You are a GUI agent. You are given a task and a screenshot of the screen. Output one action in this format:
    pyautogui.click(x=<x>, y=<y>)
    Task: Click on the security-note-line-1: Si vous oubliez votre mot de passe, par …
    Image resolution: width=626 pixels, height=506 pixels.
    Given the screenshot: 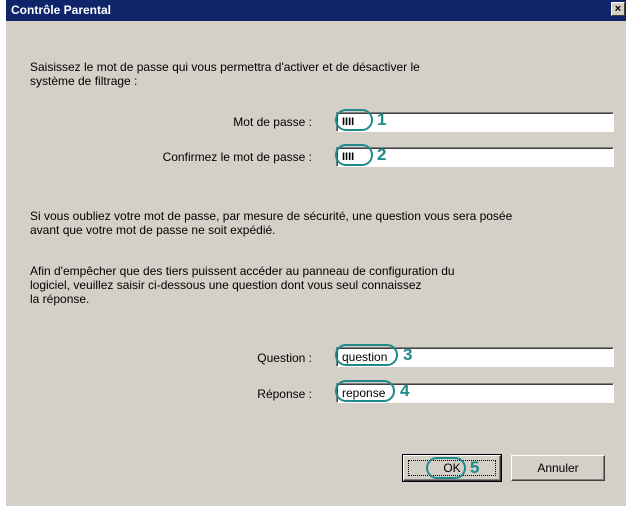 What is the action you would take?
    pyautogui.click(x=271, y=216)
    